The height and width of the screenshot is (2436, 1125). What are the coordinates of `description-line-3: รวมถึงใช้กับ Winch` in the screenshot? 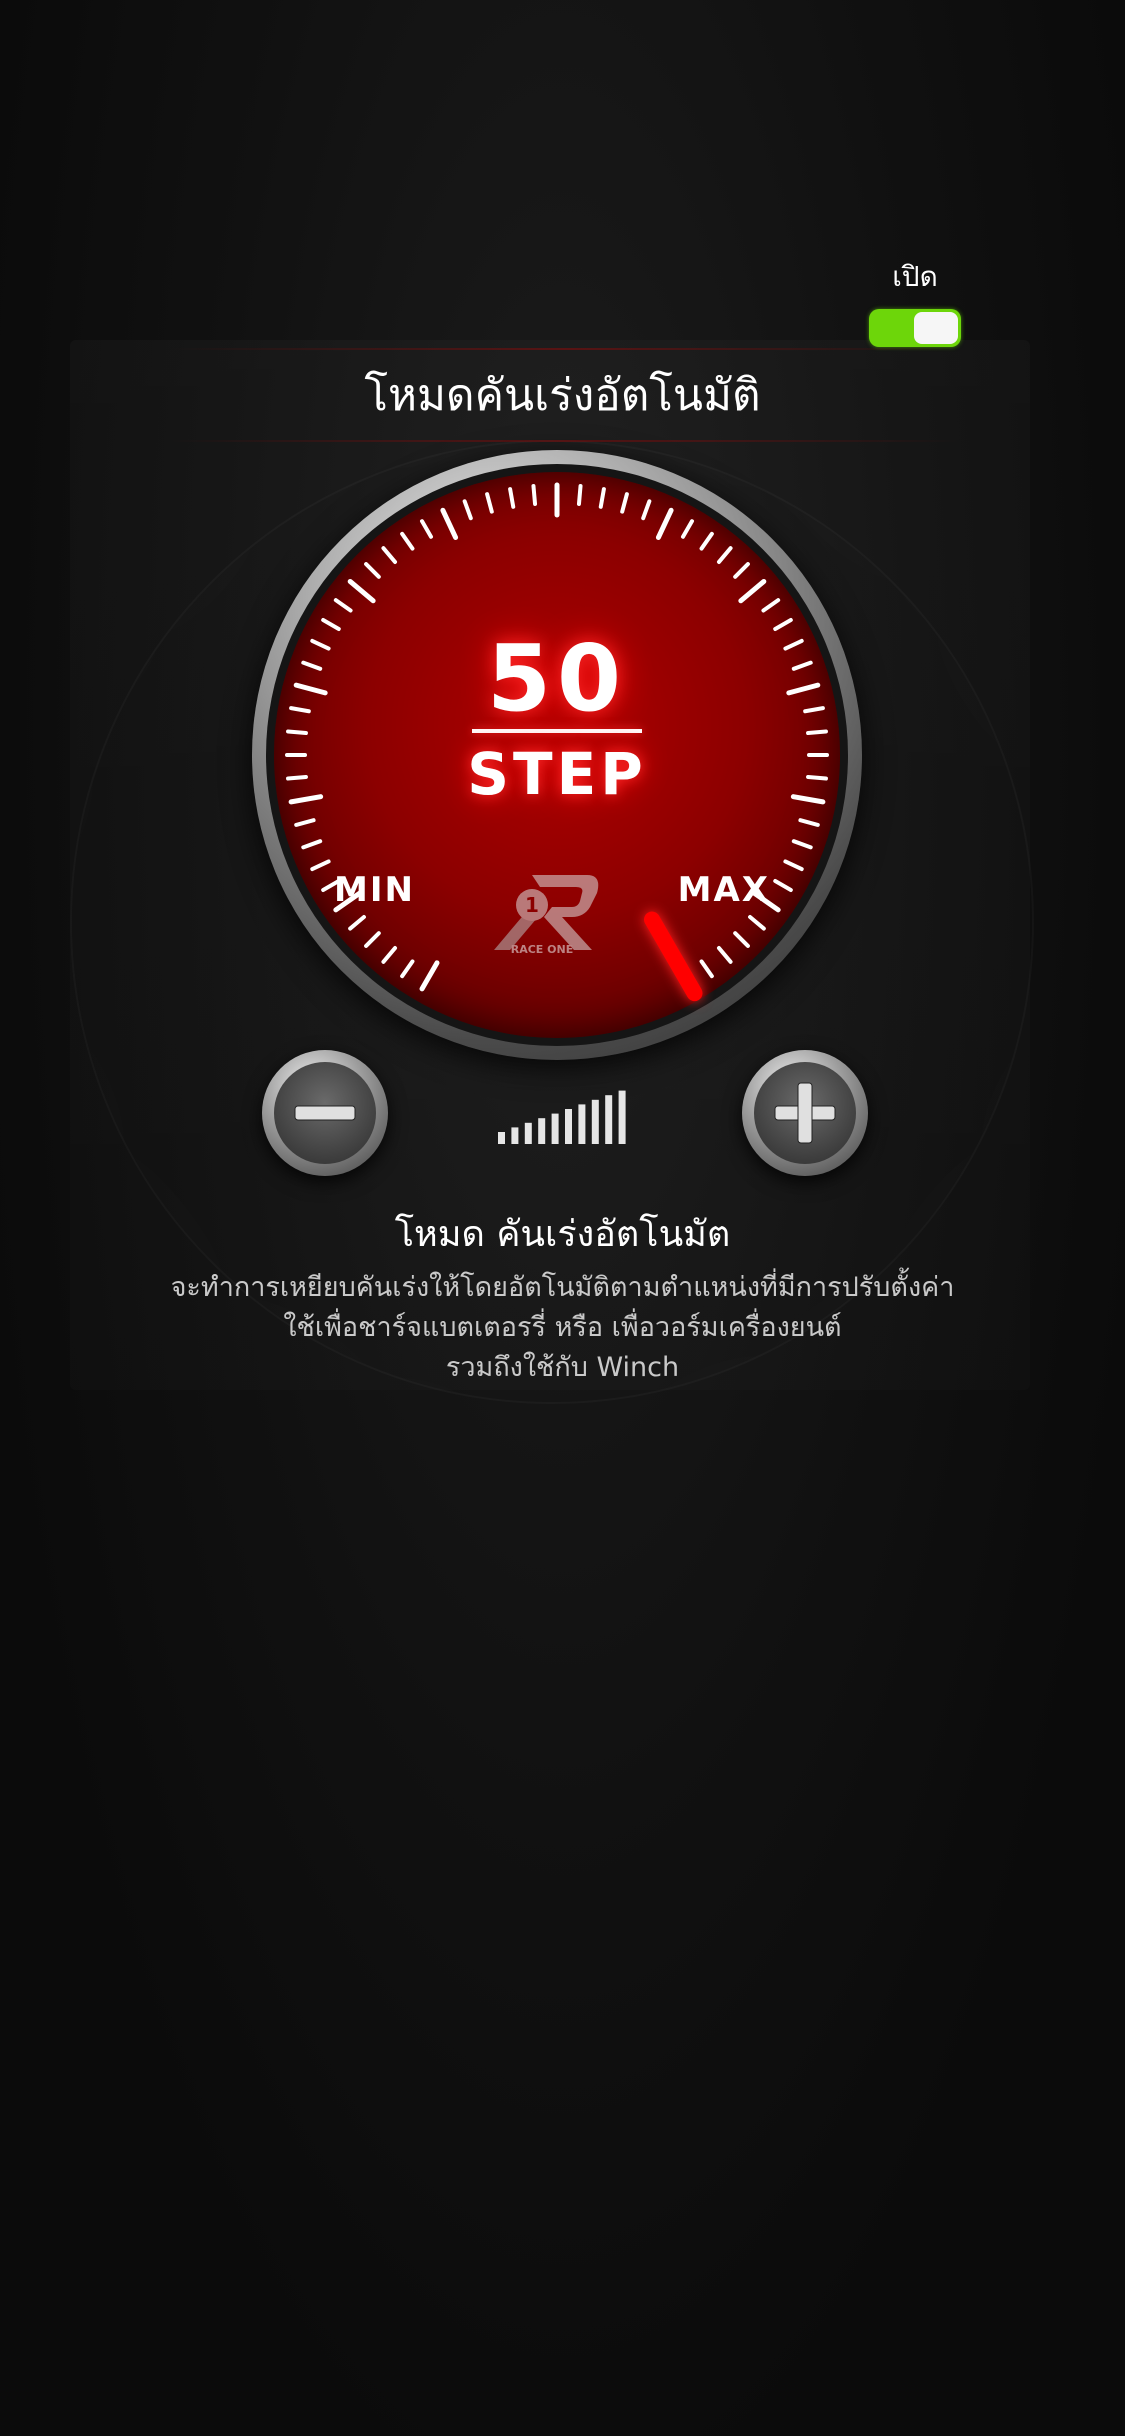 It's located at (562, 1367).